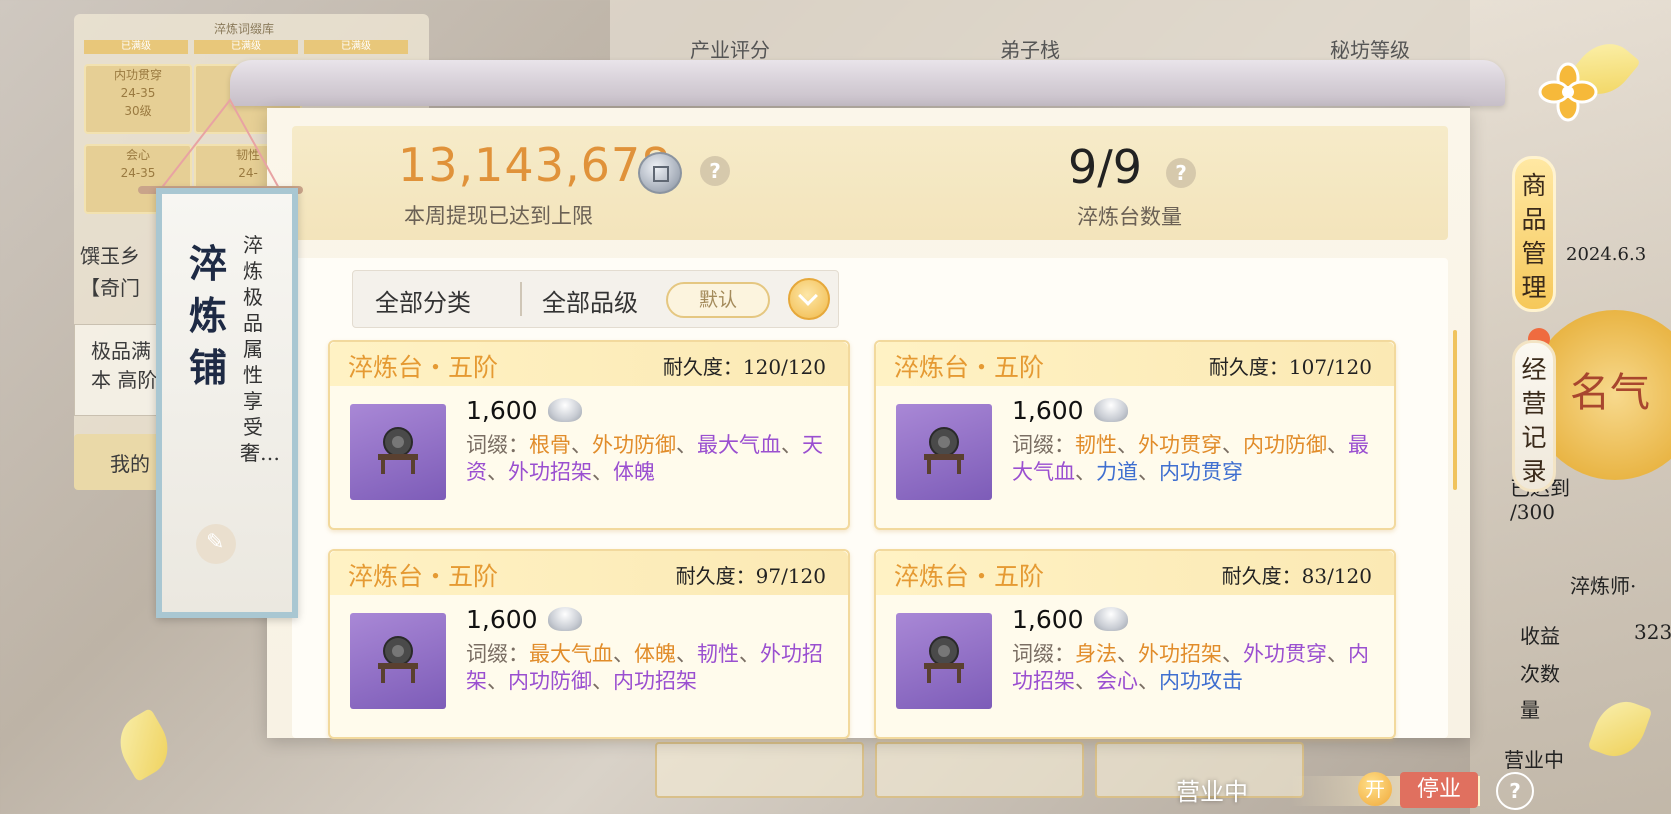  I want to click on withdraw-limit-caption: 本周提现已达到上限, so click(498, 216).